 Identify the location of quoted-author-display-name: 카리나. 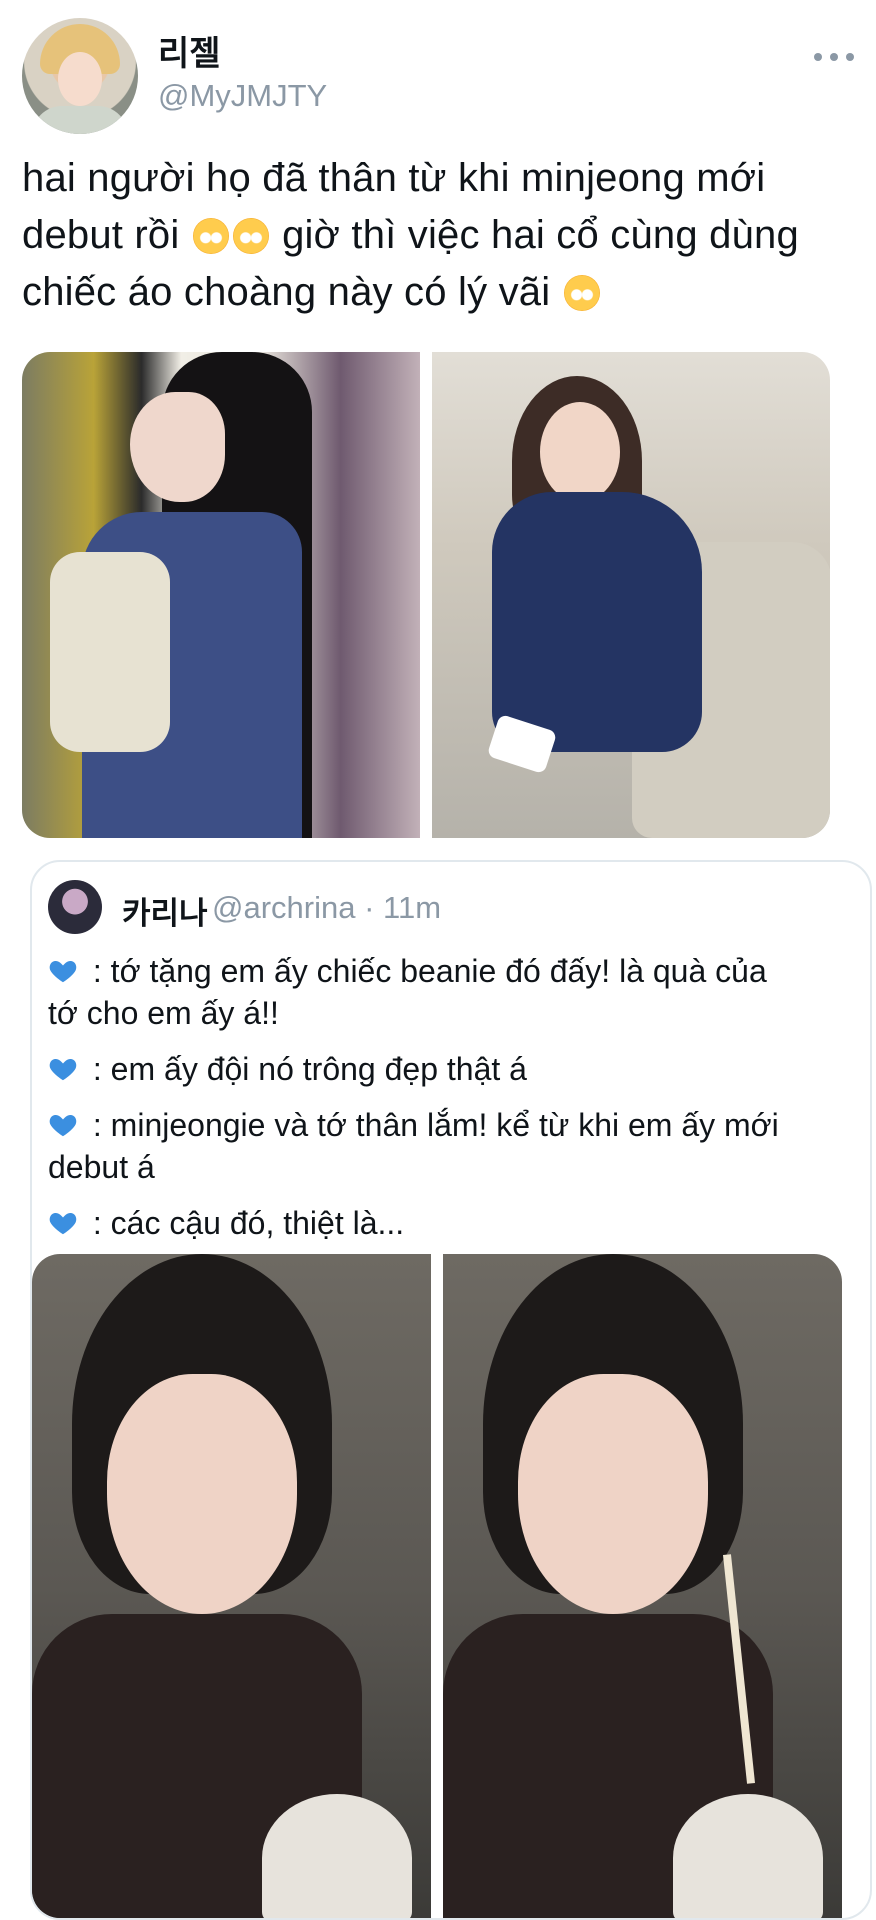
(165, 910).